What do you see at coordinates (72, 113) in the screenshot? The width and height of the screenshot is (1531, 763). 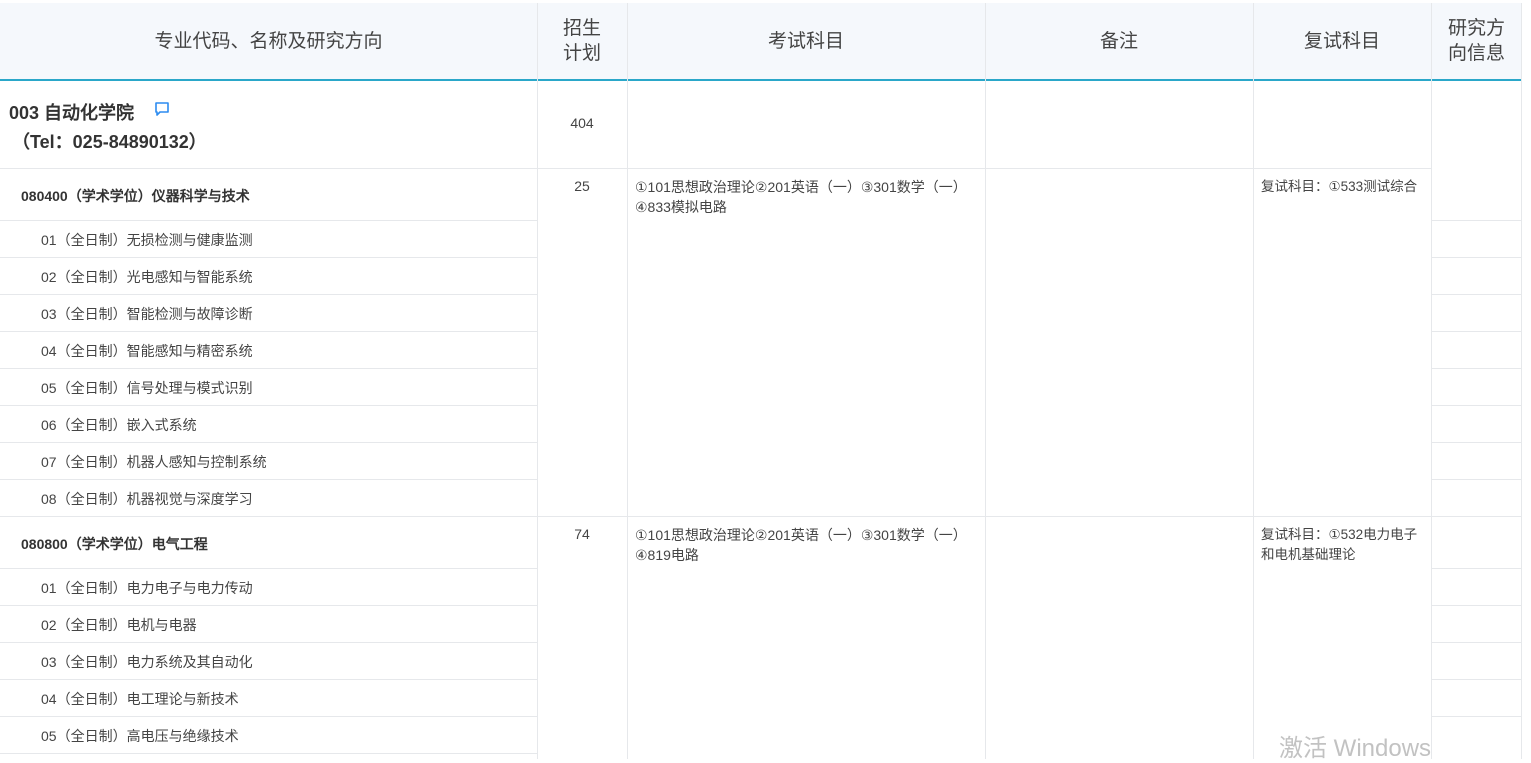 I see `department-name: 003 自动化学院` at bounding box center [72, 113].